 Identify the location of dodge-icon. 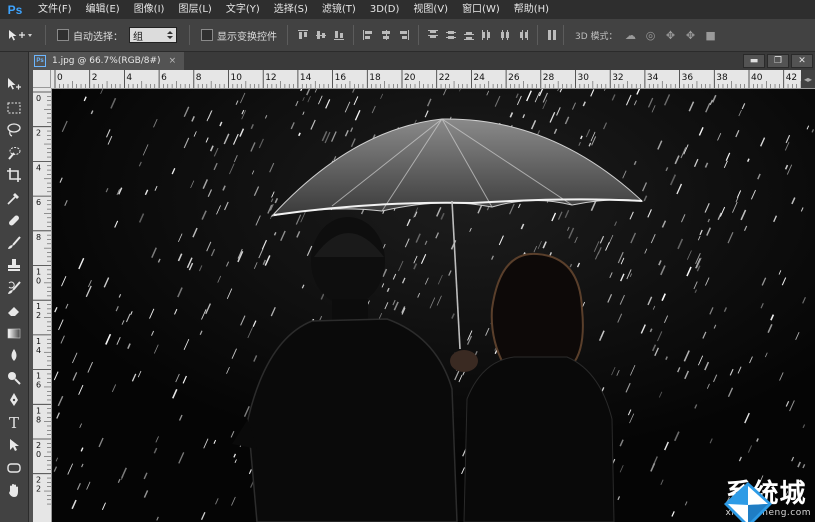
(14, 378).